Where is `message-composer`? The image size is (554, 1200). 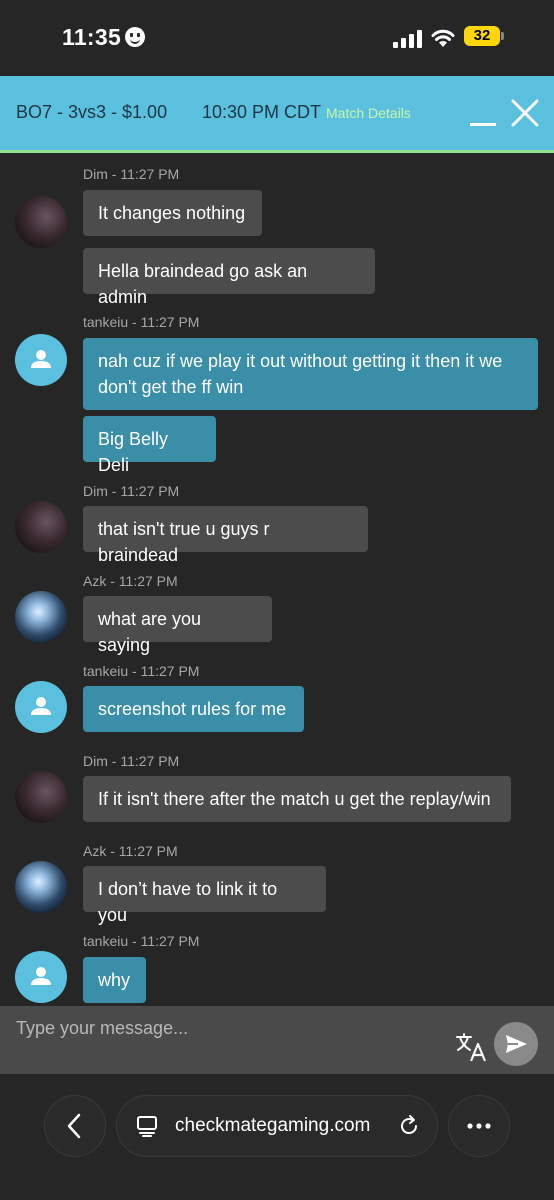
message-composer is located at coordinates (277, 1040).